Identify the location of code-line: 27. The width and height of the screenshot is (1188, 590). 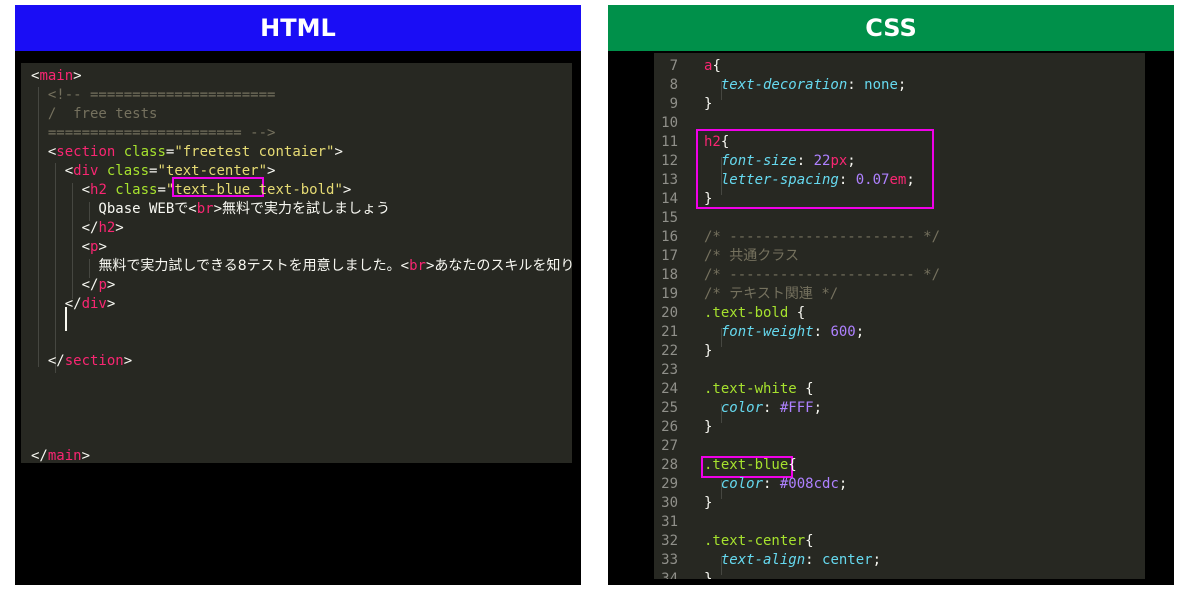
(894, 446).